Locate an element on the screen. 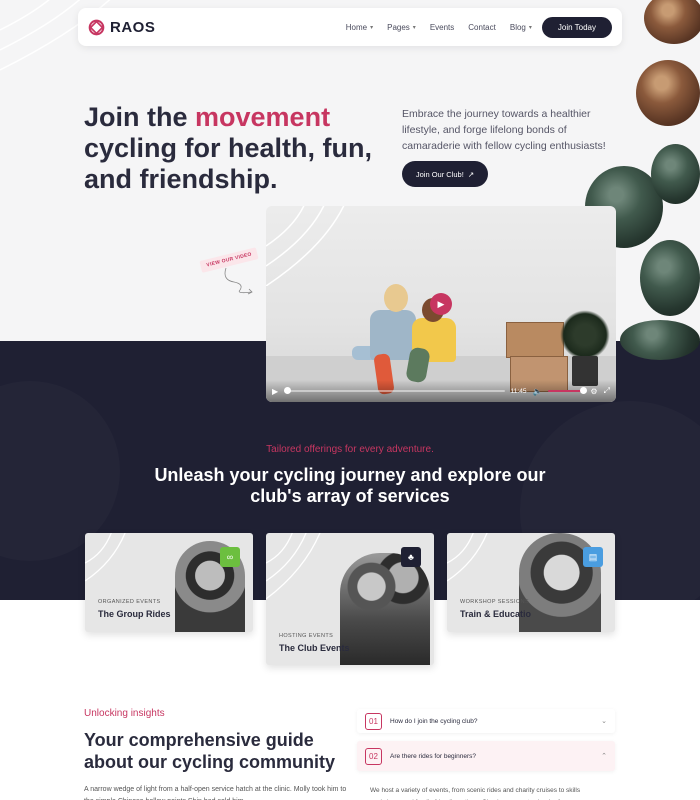 This screenshot has width=700, height=800. nav-item-label: Home is located at coordinates (356, 27).